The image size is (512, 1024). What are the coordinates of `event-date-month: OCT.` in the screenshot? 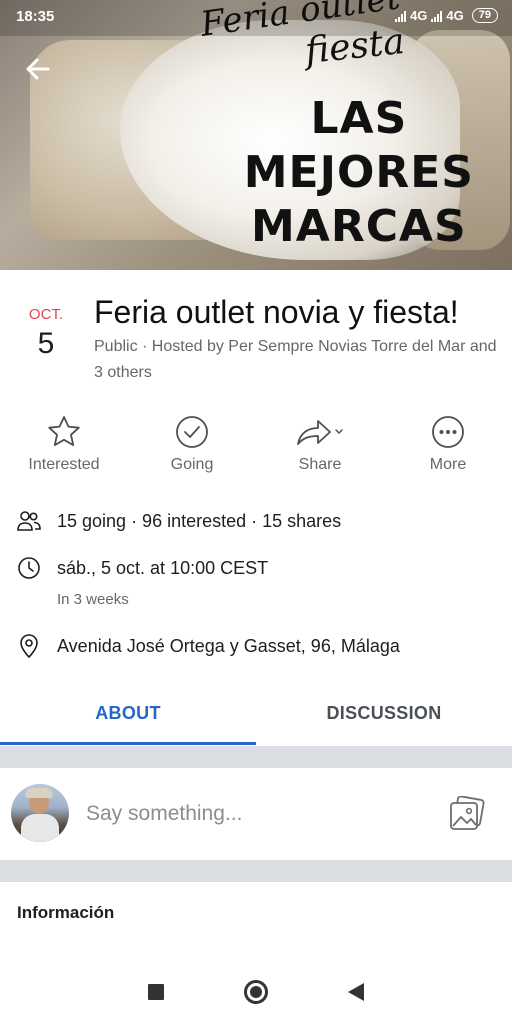 It's located at (46, 314).